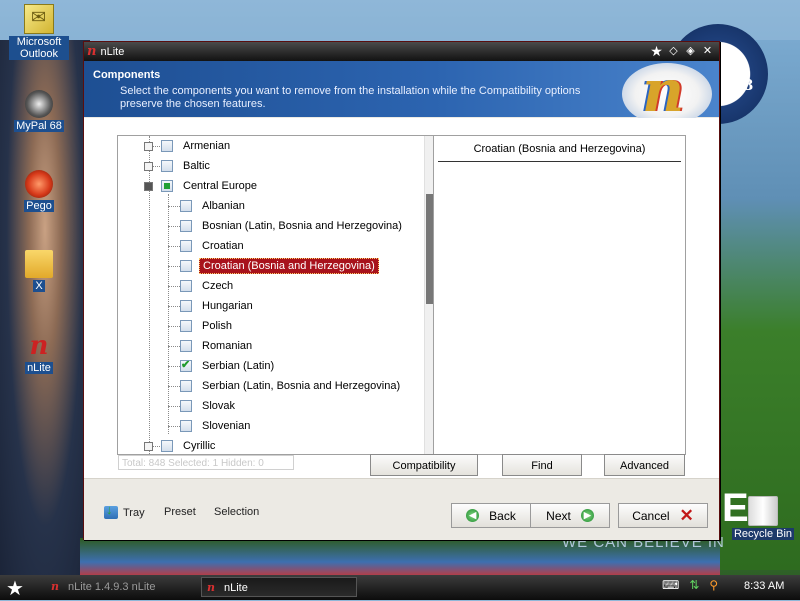  What do you see at coordinates (763, 534) in the screenshot?
I see `desktop-icon-label: Recycle Bin` at bounding box center [763, 534].